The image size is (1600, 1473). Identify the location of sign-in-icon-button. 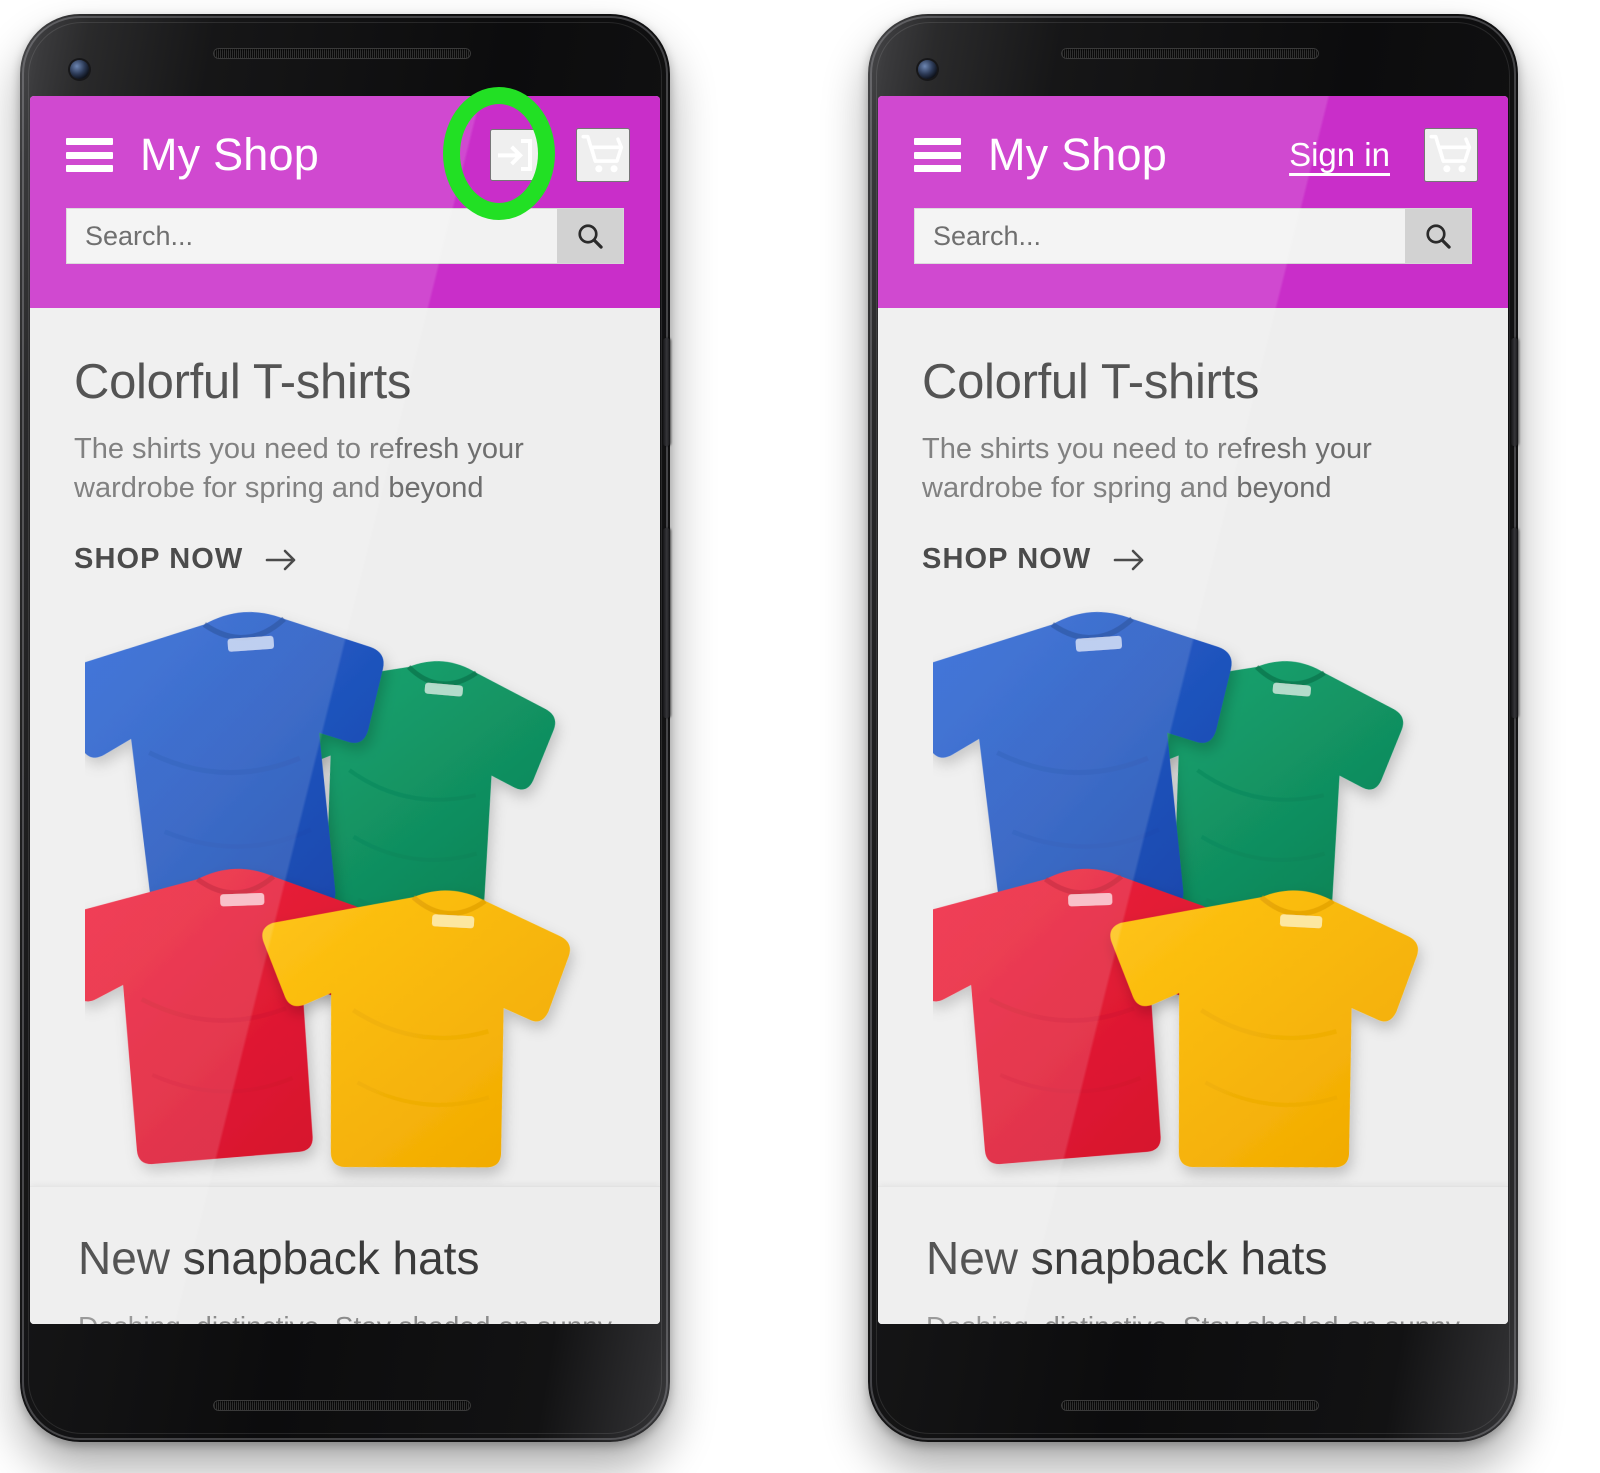
(516, 155).